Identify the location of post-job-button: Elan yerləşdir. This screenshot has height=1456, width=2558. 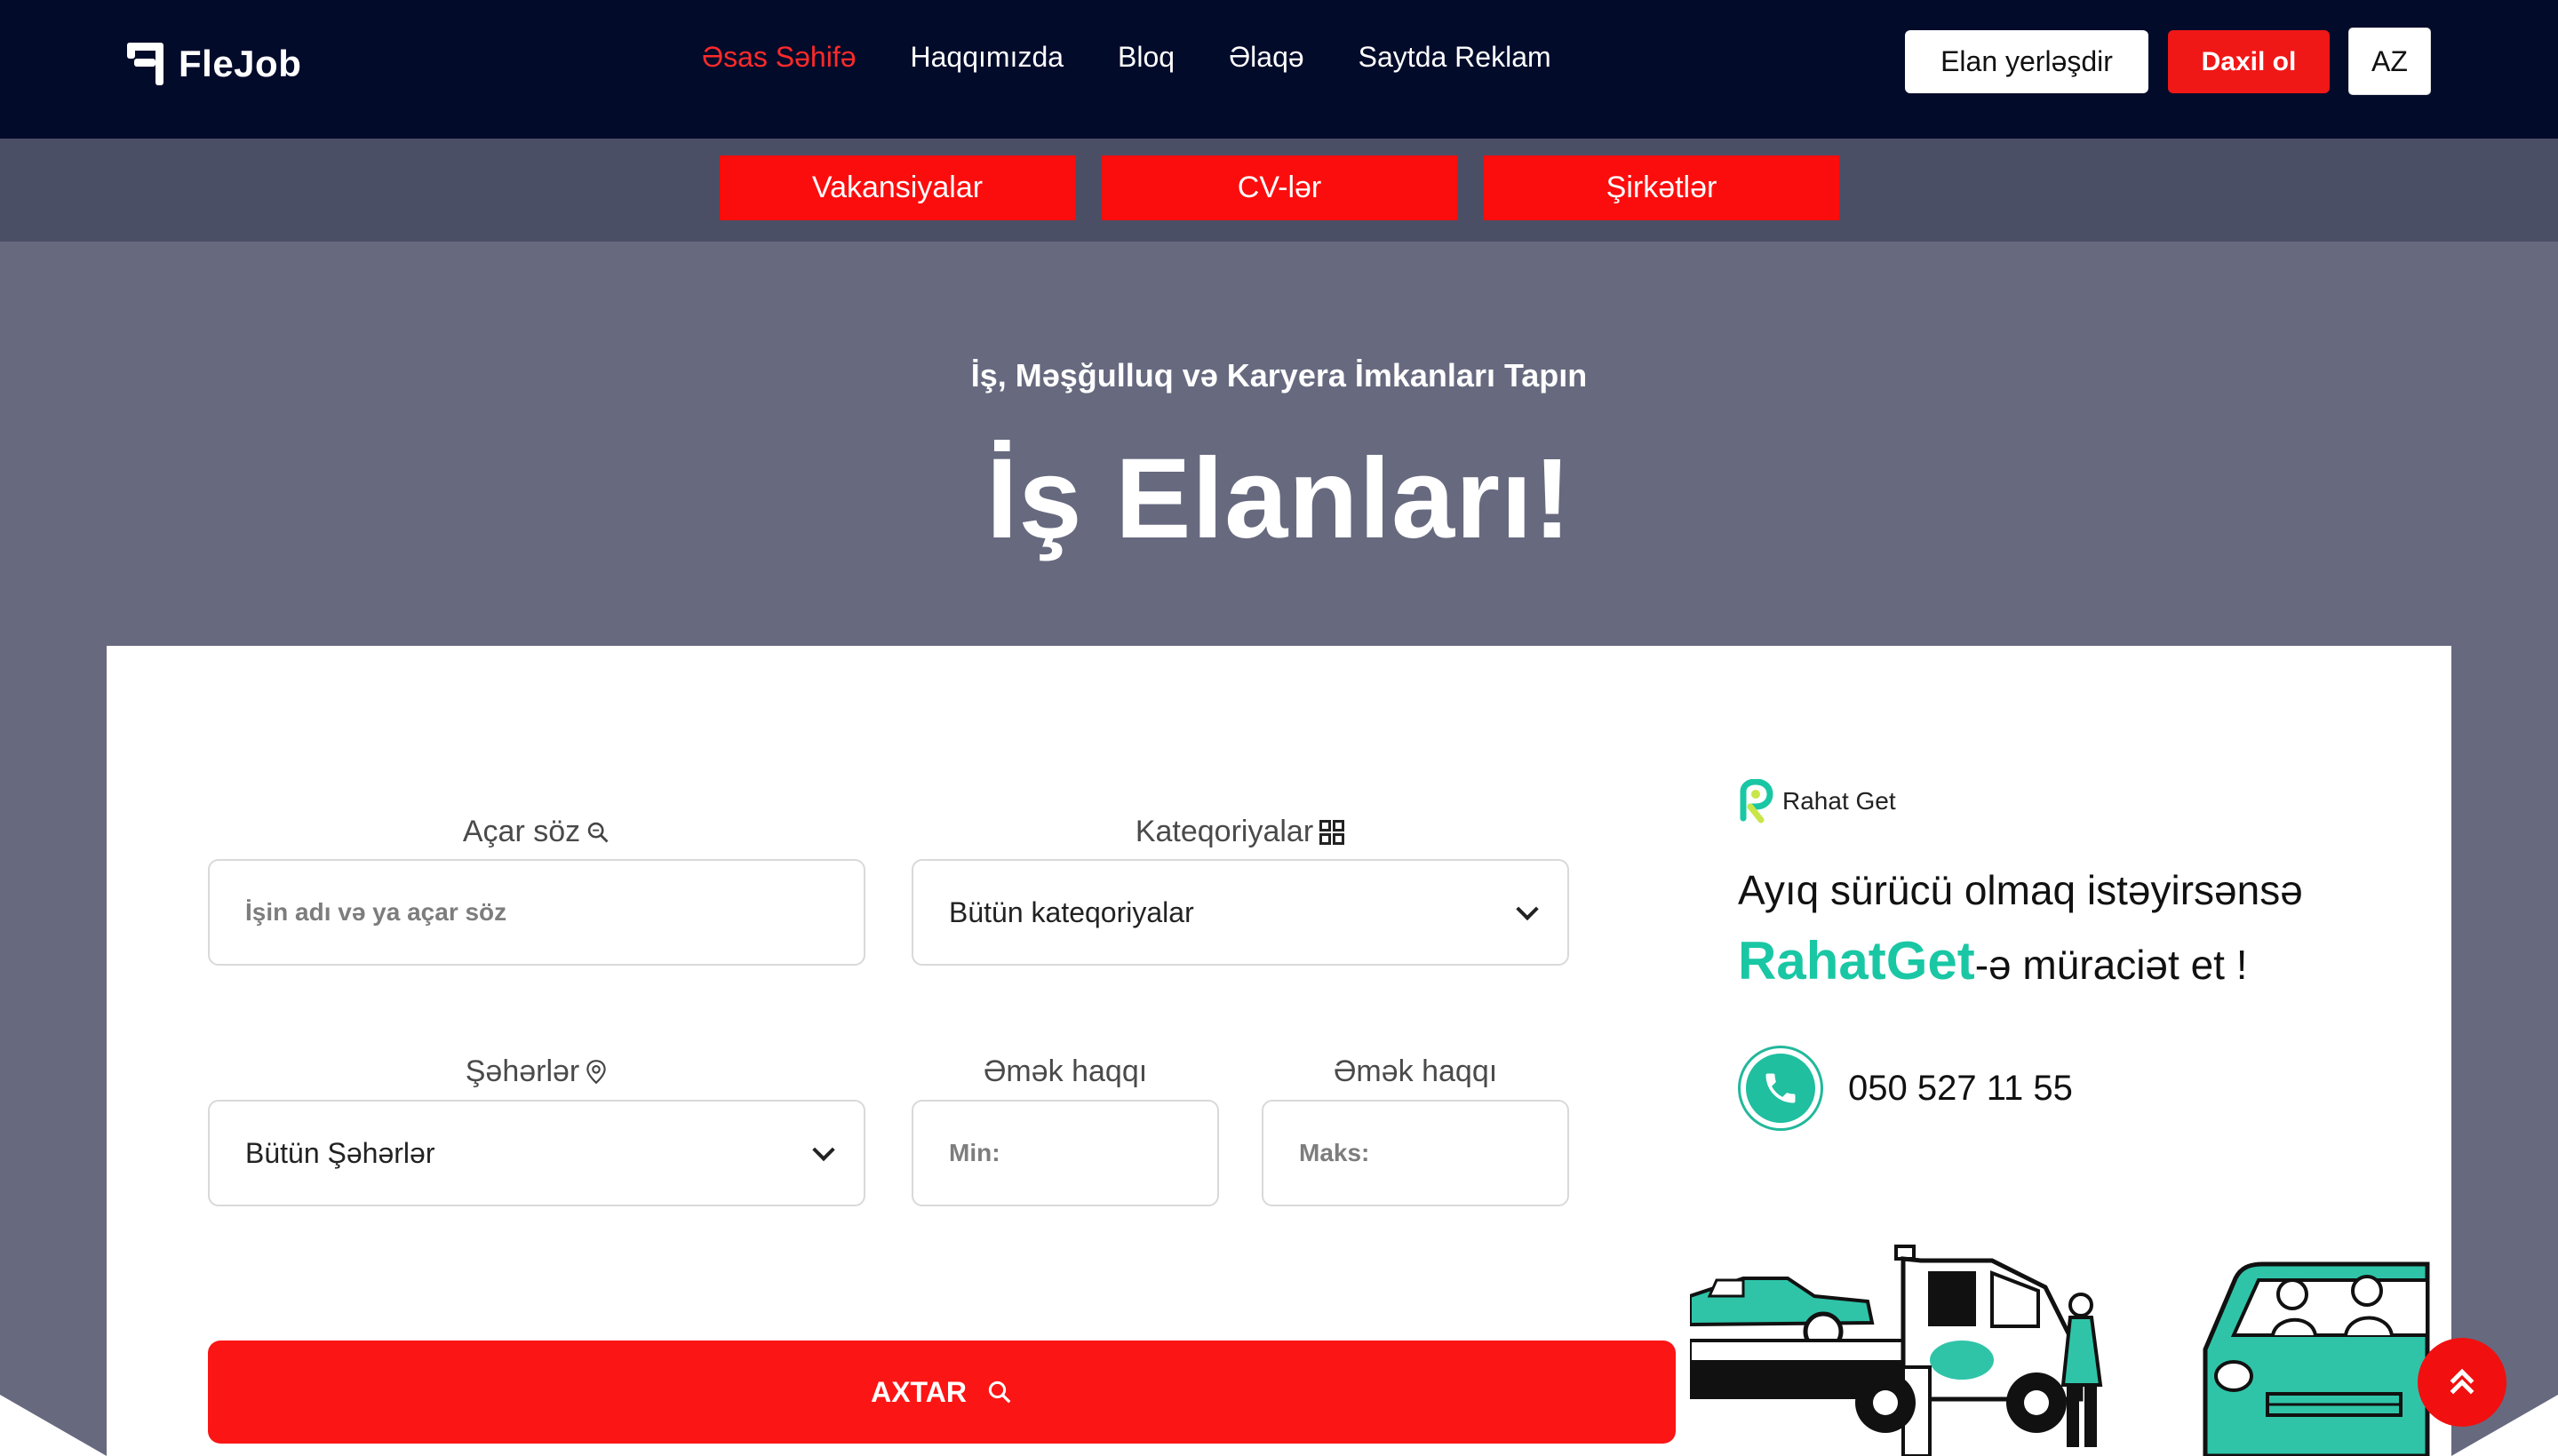
(2027, 61).